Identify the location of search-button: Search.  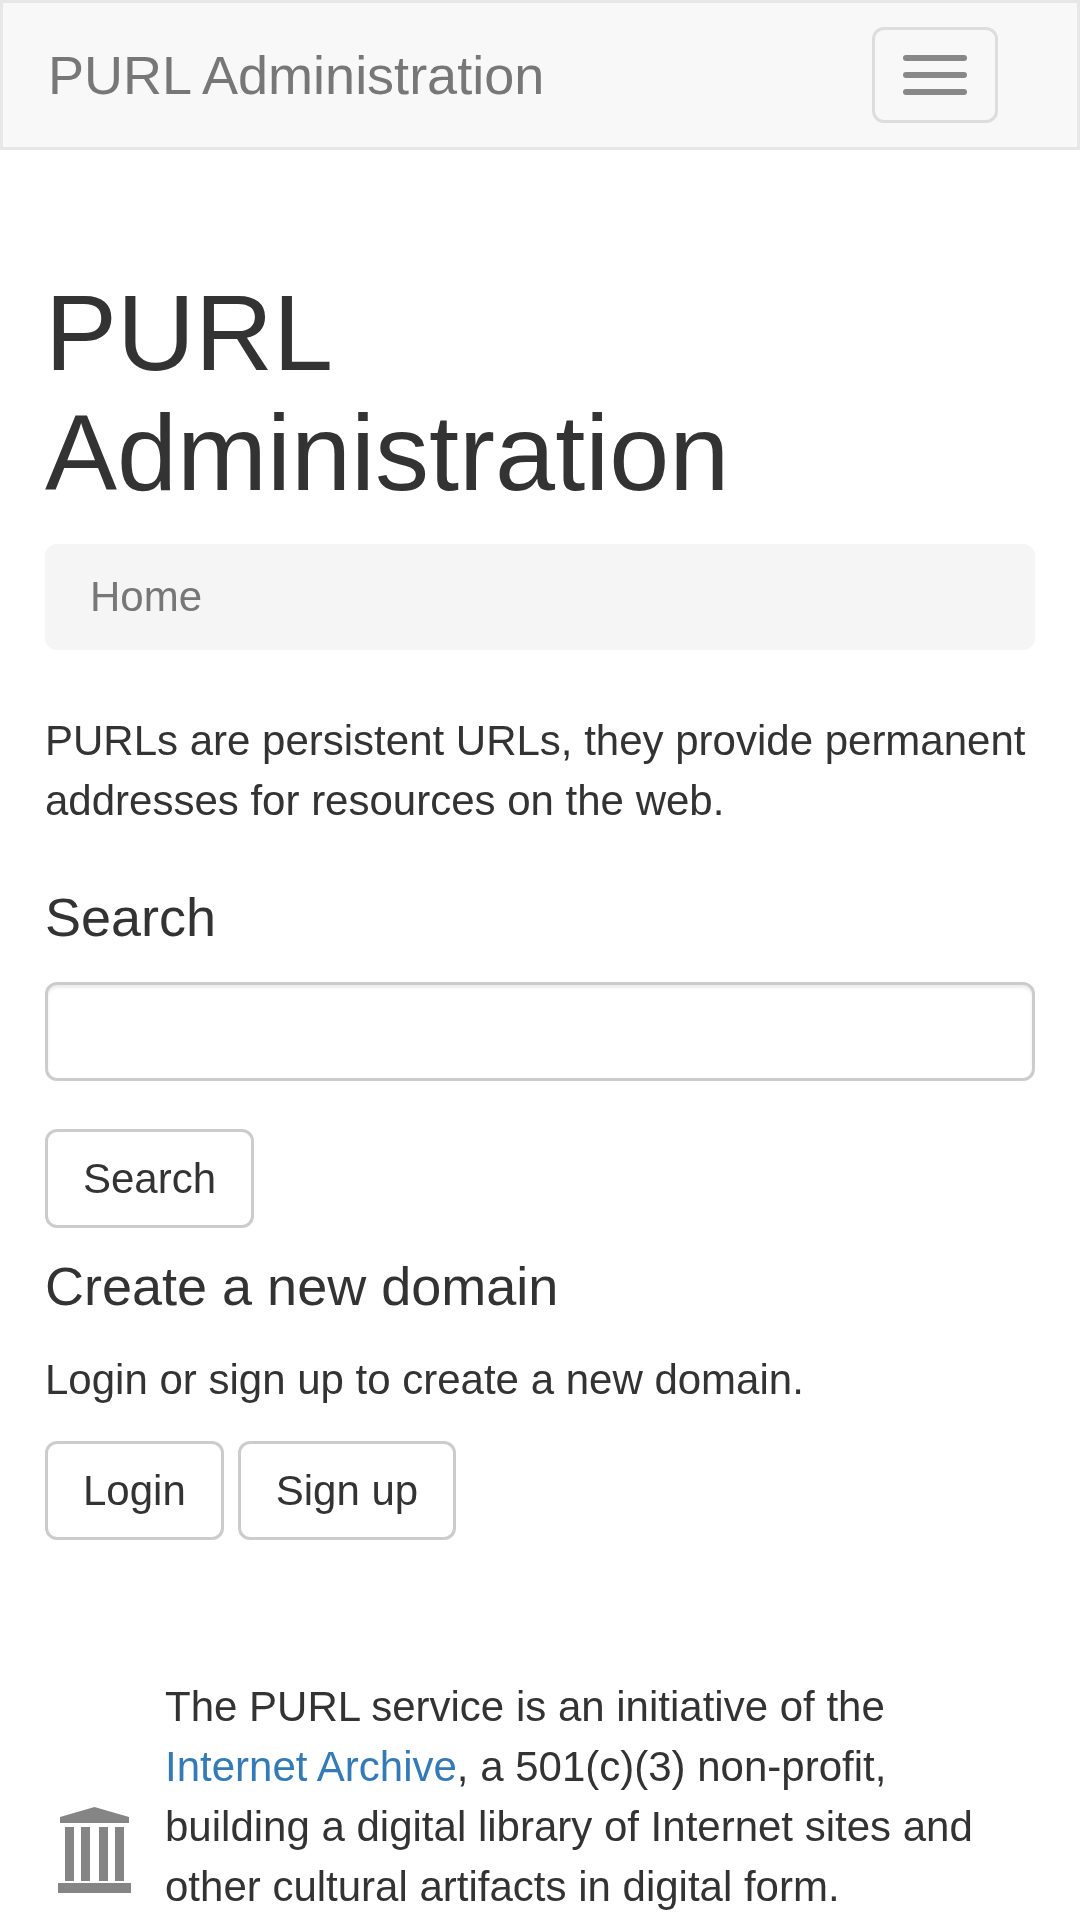
(150, 1178).